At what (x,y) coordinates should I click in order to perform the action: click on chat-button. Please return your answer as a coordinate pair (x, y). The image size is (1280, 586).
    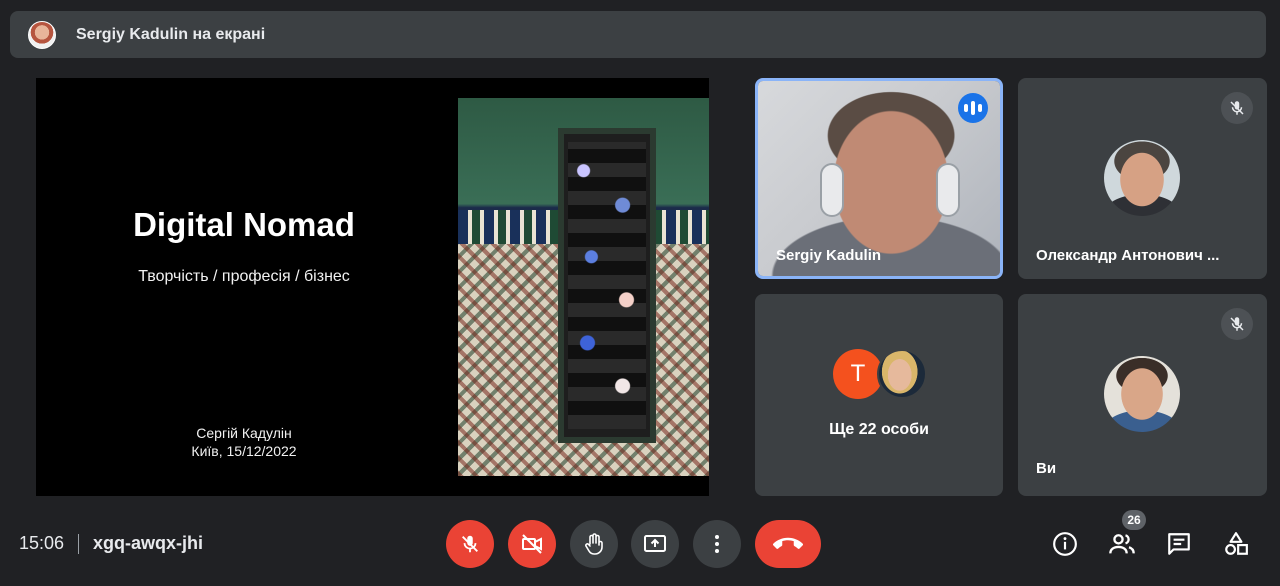
    Looking at the image, I should click on (1179, 544).